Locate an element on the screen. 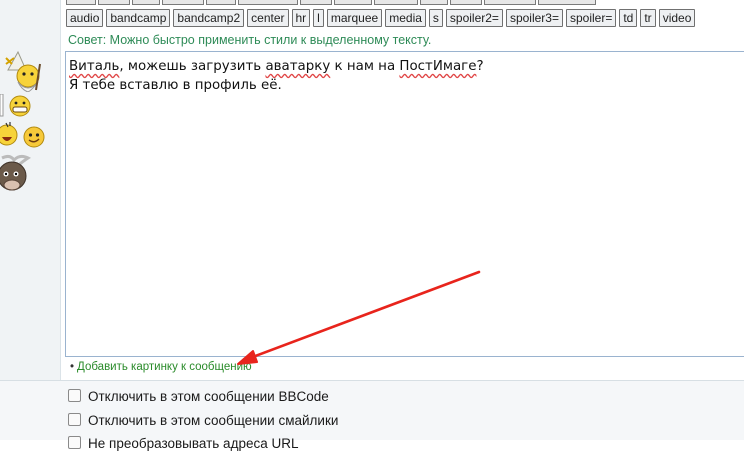 The height and width of the screenshot is (451, 744). message-line-2: Я тебе вставлю в профиль её. is located at coordinates (175, 85).